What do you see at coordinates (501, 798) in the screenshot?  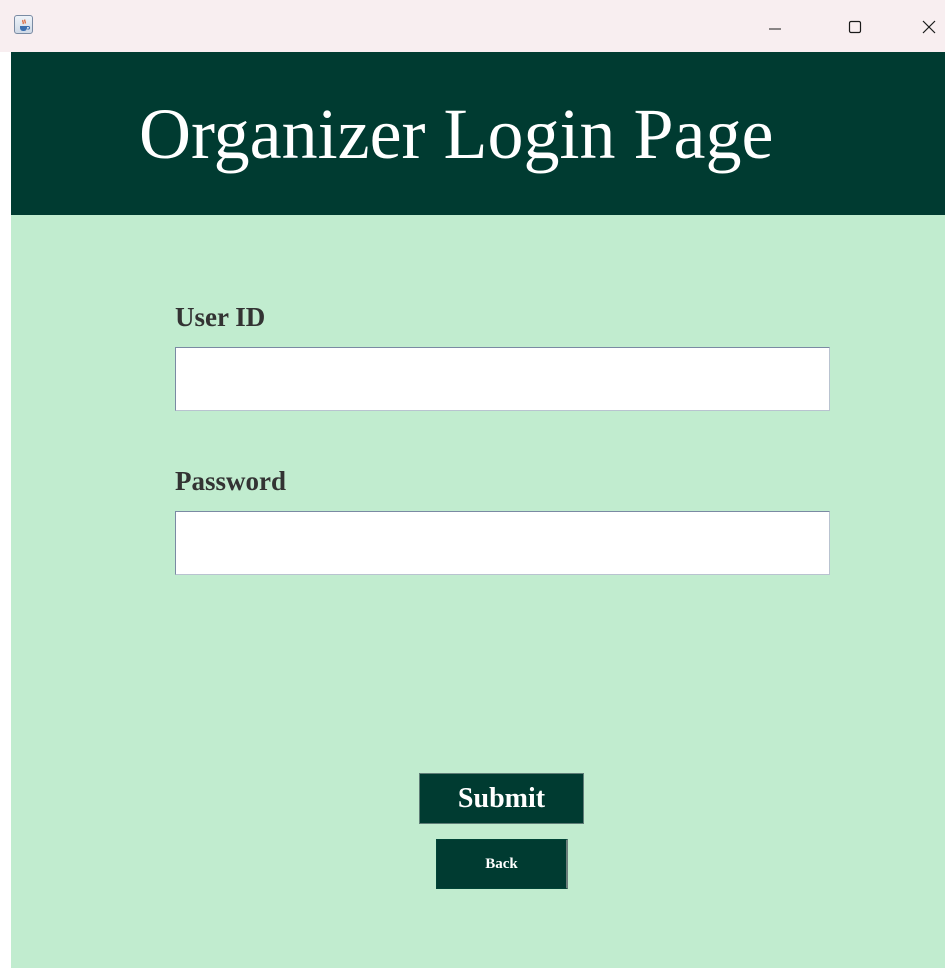 I see `submit-button: Submit` at bounding box center [501, 798].